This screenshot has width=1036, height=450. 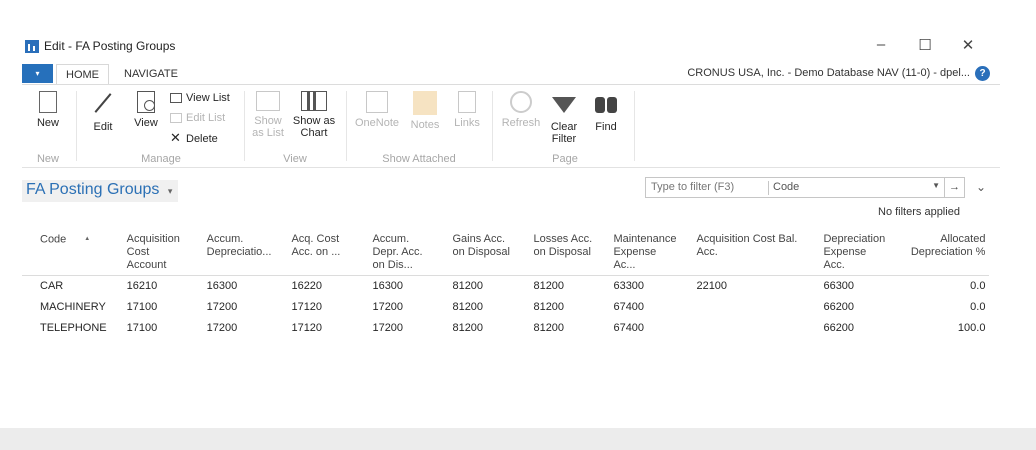 What do you see at coordinates (981, 187) in the screenshot?
I see `expand-filter-chevron-icon: ⌄` at bounding box center [981, 187].